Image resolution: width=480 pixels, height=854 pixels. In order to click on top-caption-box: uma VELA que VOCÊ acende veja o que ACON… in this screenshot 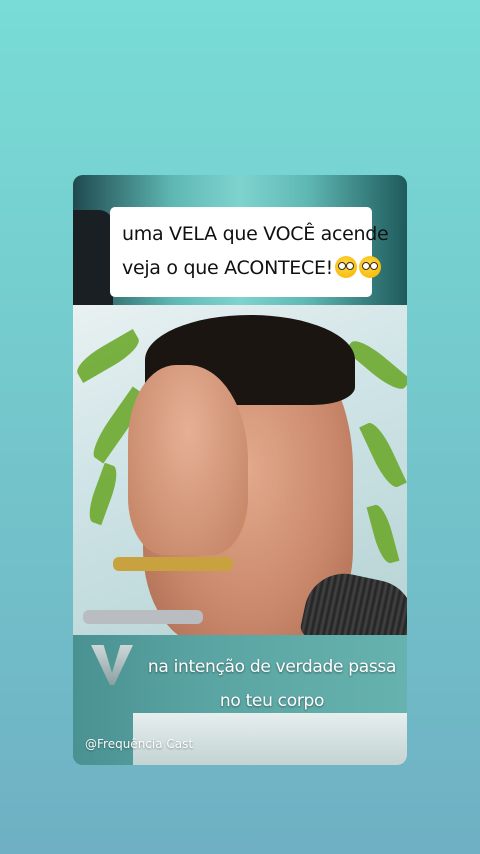, I will do `click(249, 252)`.